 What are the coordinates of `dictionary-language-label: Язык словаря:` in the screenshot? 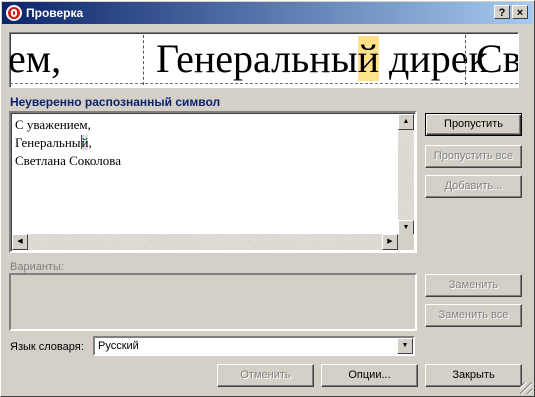 It's located at (47, 347).